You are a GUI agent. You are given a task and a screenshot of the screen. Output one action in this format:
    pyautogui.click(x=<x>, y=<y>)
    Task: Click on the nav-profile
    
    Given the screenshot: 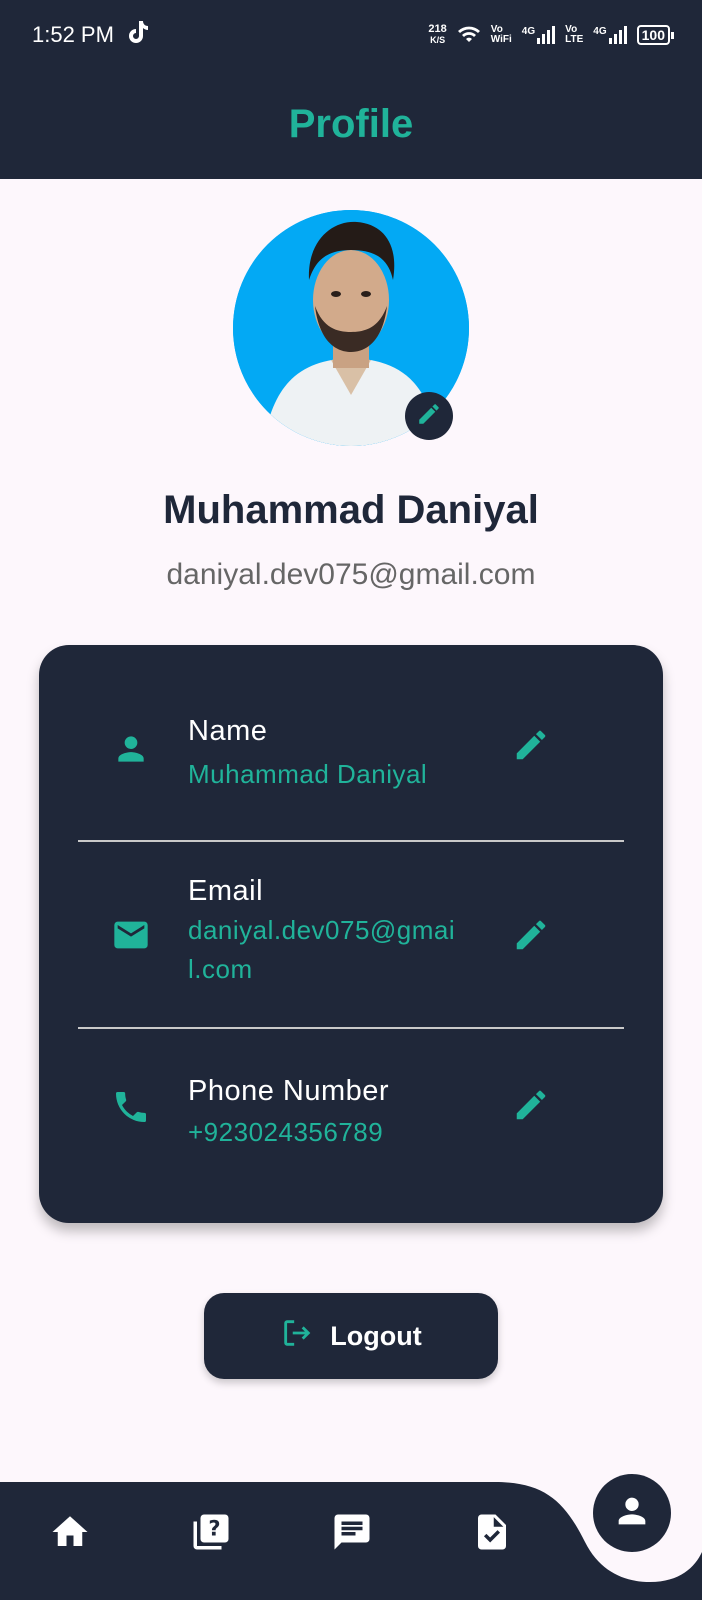 What is the action you would take?
    pyautogui.click(x=632, y=1513)
    